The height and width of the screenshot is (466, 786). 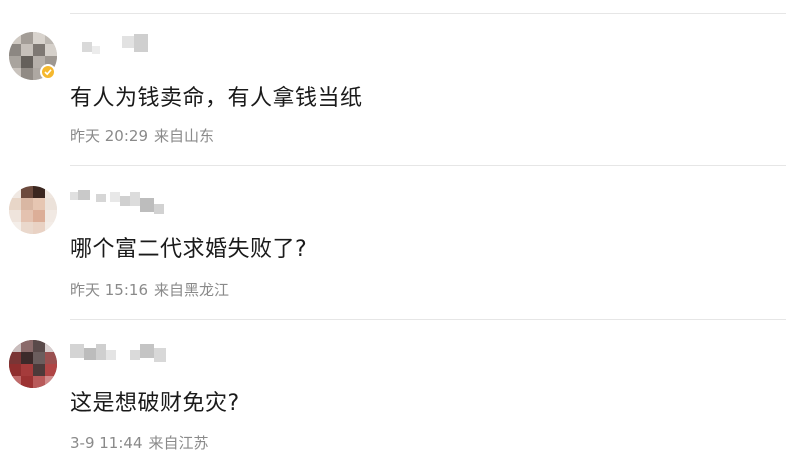 I want to click on comment-time: 昨天 15:16, so click(x=109, y=290).